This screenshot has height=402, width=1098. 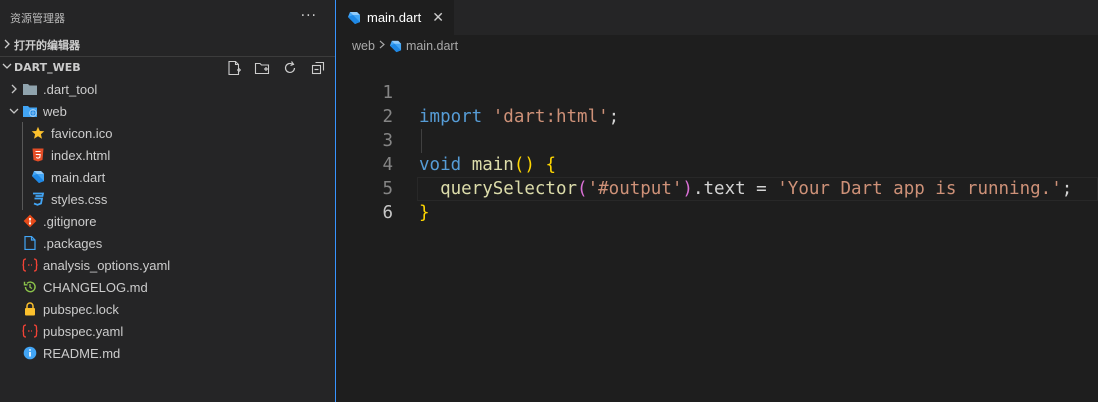 What do you see at coordinates (167, 67) in the screenshot?
I see `folder-section-header: DART_WEB` at bounding box center [167, 67].